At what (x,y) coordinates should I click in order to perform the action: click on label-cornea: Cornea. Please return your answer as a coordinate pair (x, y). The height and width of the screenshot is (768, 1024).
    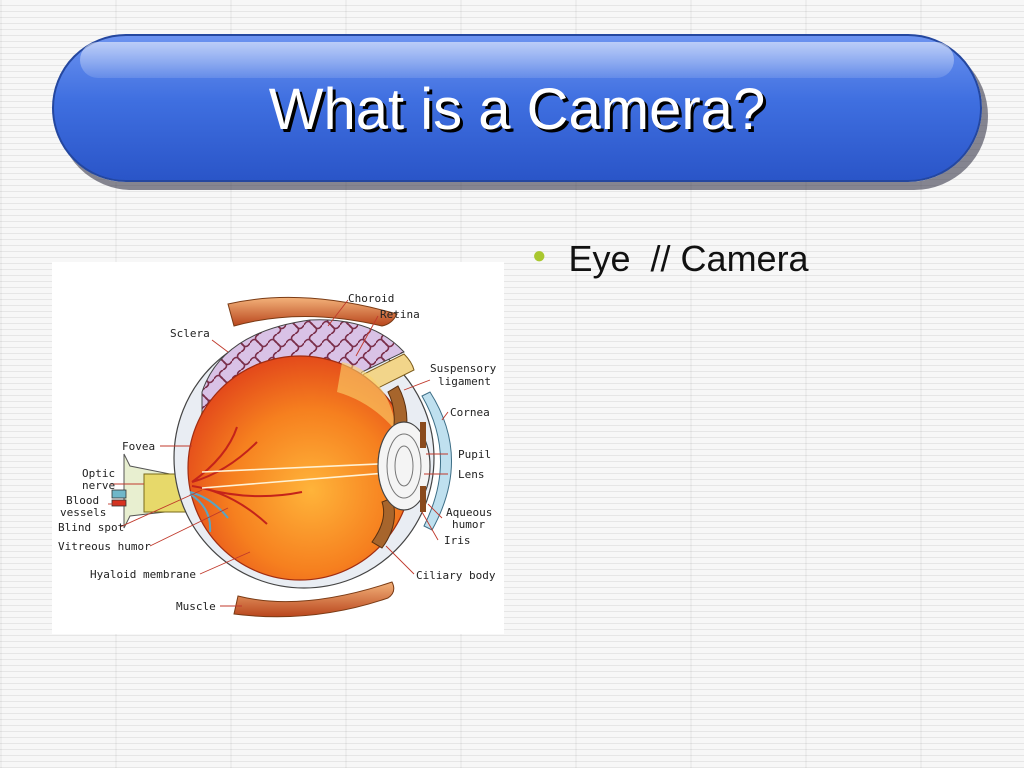
    Looking at the image, I should click on (470, 412).